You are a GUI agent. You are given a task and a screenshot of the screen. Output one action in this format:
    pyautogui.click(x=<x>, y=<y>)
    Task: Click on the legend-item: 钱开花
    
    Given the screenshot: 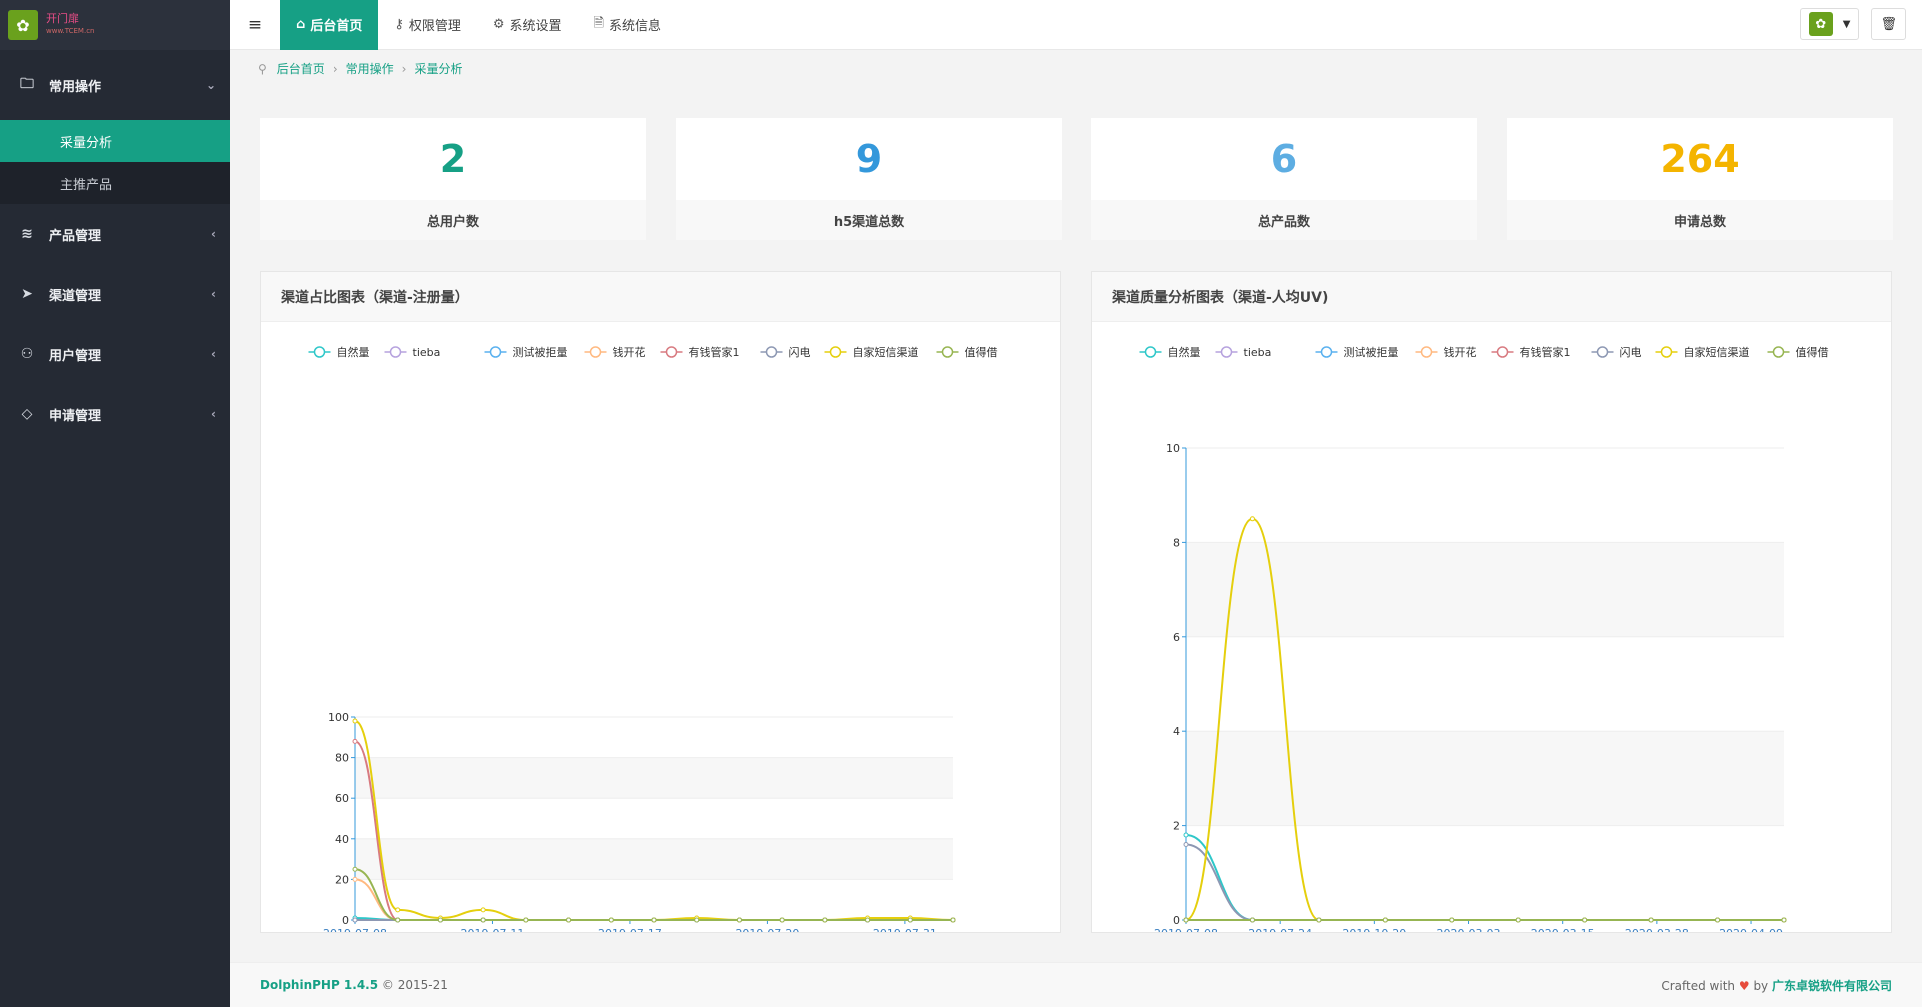 What is the action you would take?
    pyautogui.click(x=1446, y=352)
    